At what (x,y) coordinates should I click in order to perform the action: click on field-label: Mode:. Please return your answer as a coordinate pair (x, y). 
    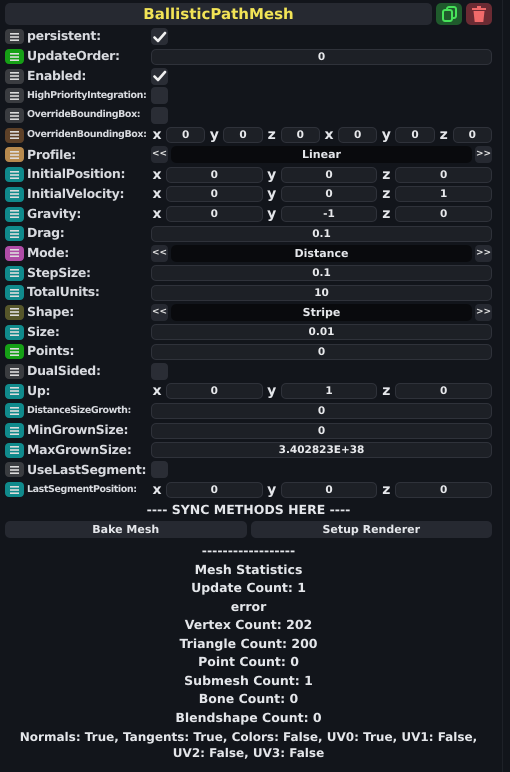
    Looking at the image, I should click on (48, 253).